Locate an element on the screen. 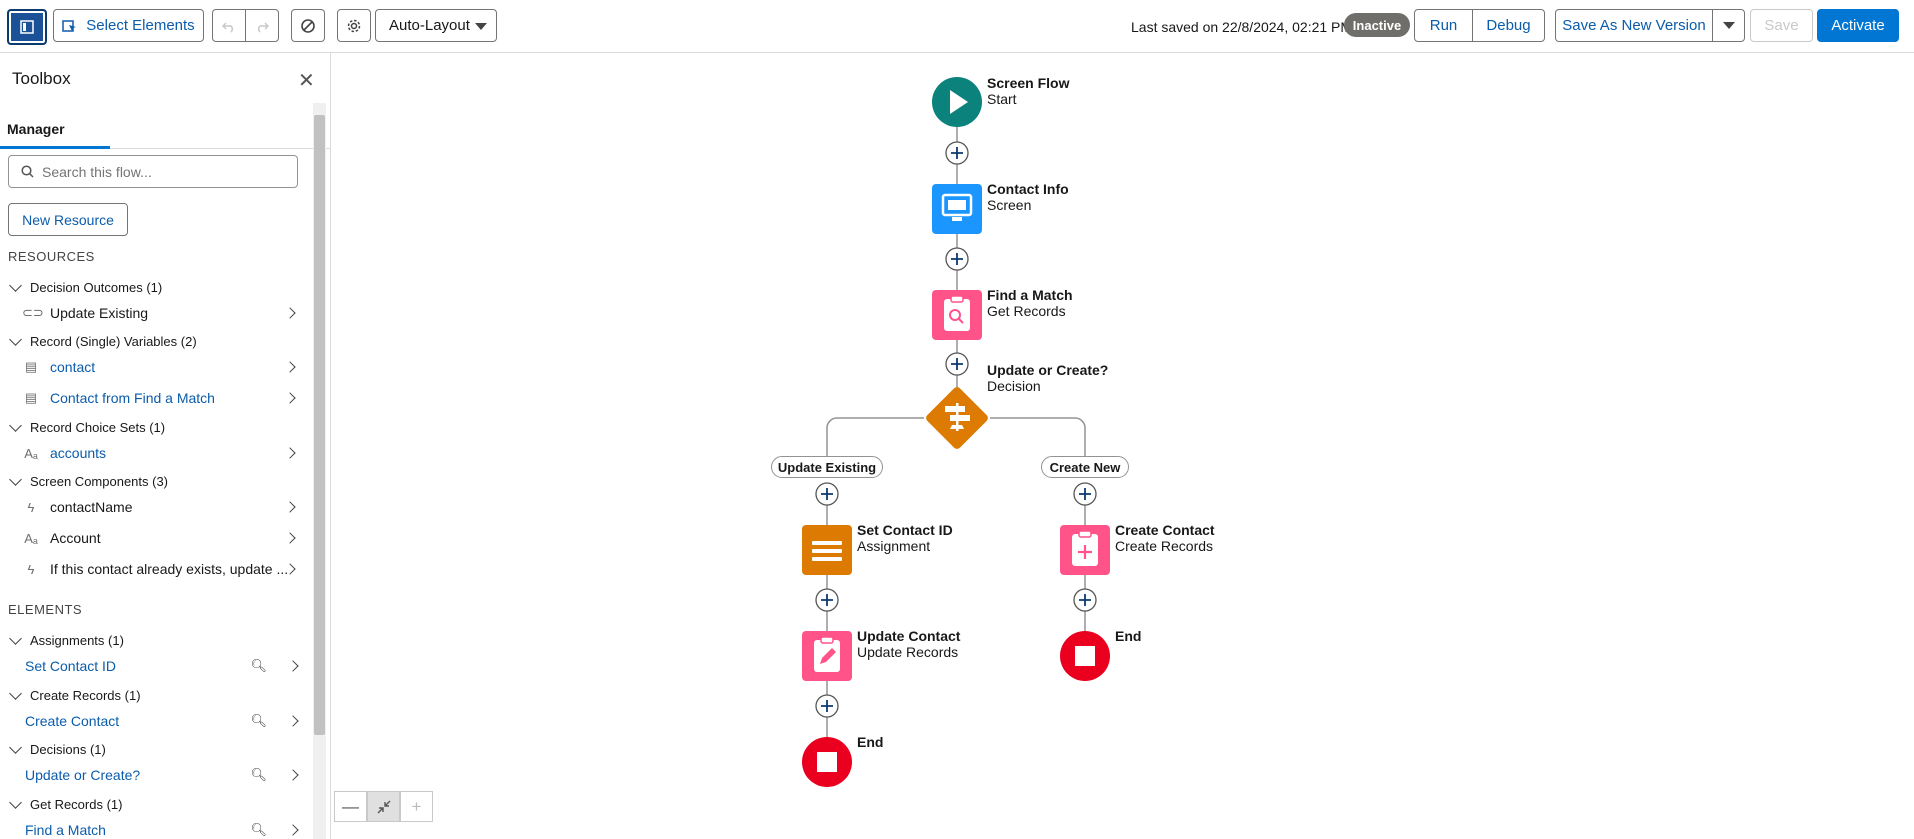 The image size is (1914, 839). group-label: Assignments (1) is located at coordinates (77, 640).